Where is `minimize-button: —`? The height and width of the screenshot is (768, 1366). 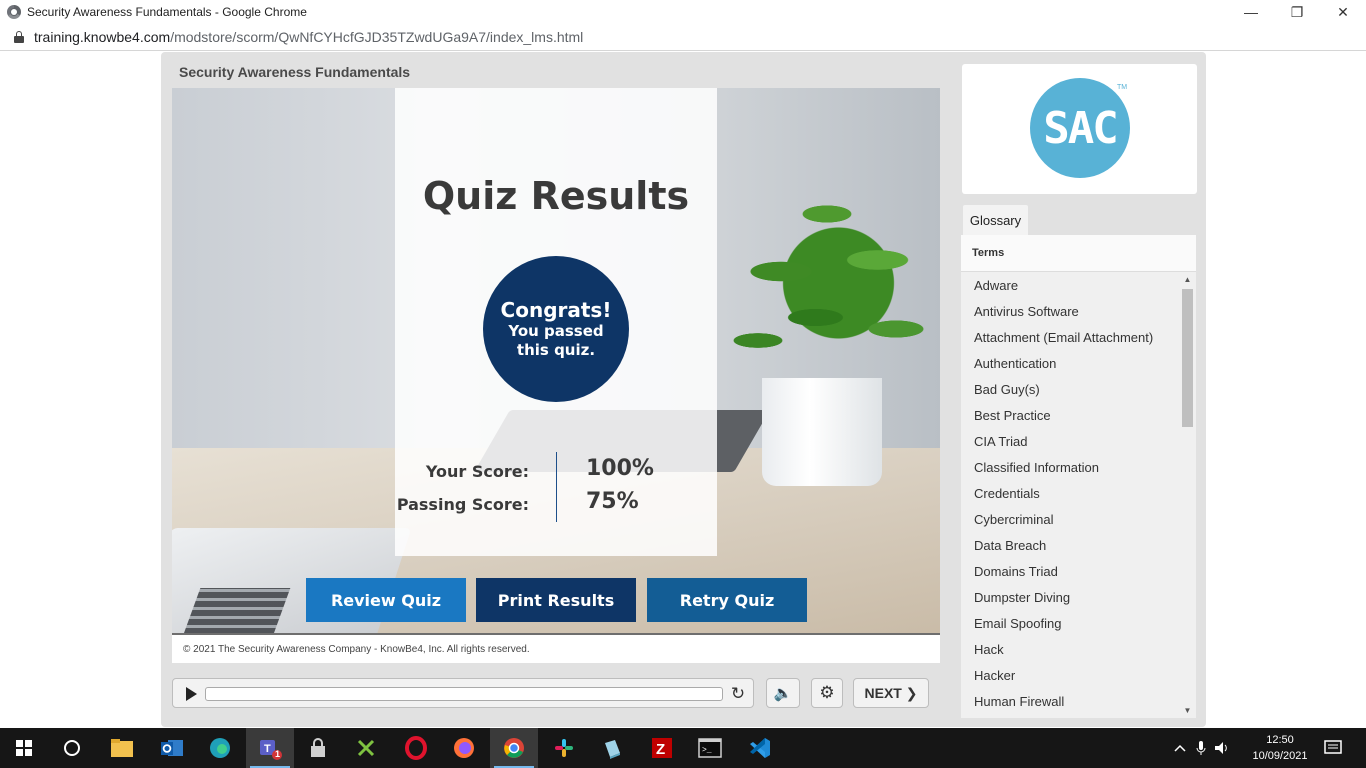 minimize-button: — is located at coordinates (1251, 12).